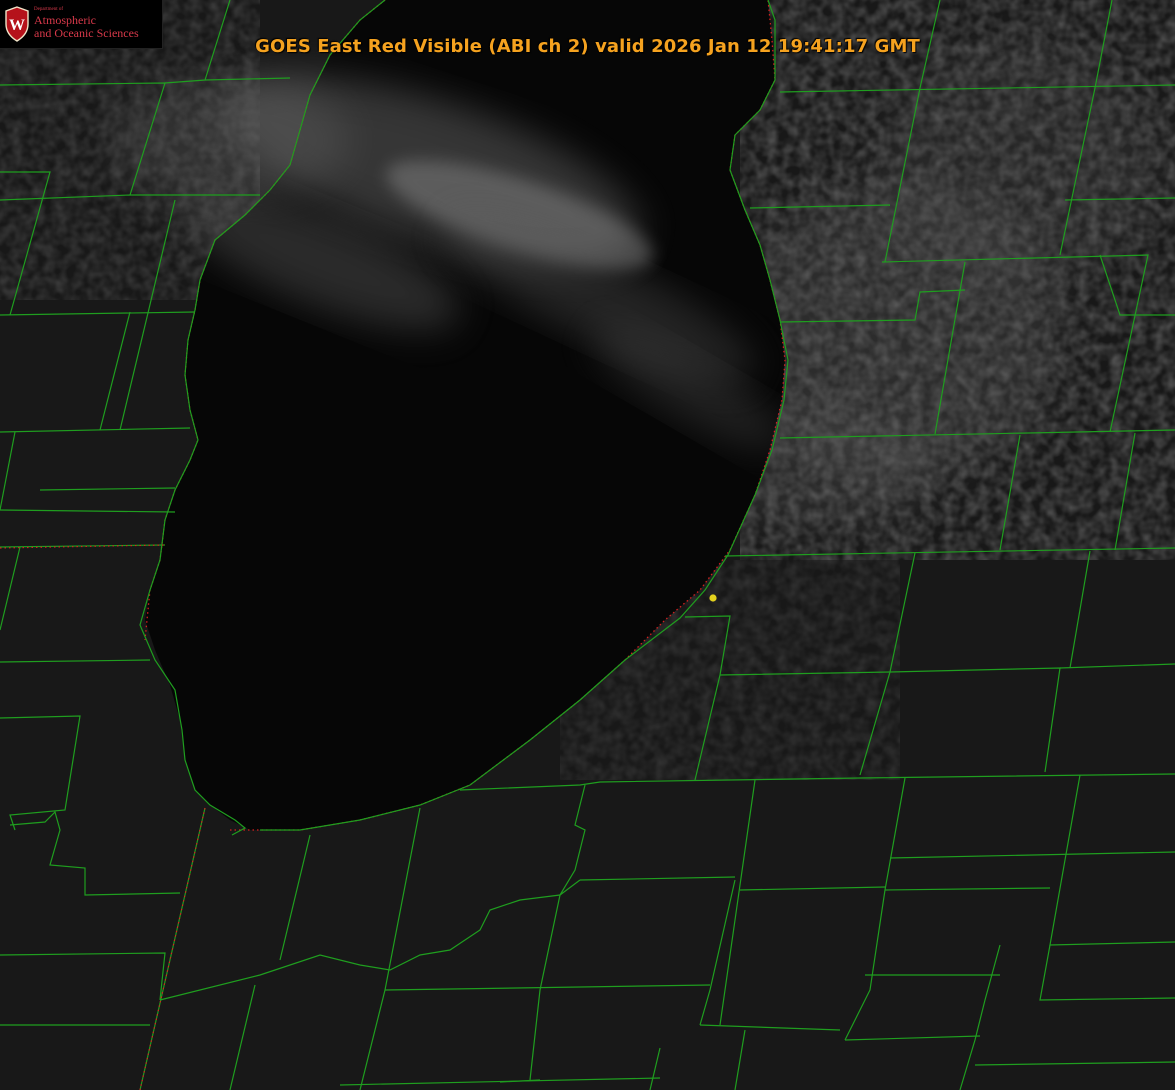 The width and height of the screenshot is (1175, 1090). What do you see at coordinates (17, 25) in the screenshot?
I see `crest-letter: W` at bounding box center [17, 25].